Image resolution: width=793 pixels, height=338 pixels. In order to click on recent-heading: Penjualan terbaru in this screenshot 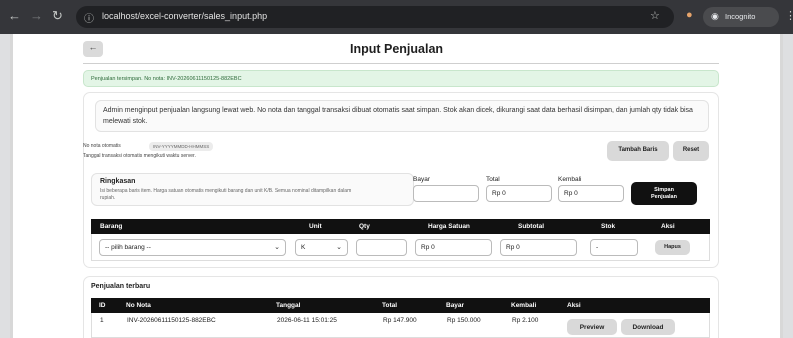, I will do `click(121, 286)`.